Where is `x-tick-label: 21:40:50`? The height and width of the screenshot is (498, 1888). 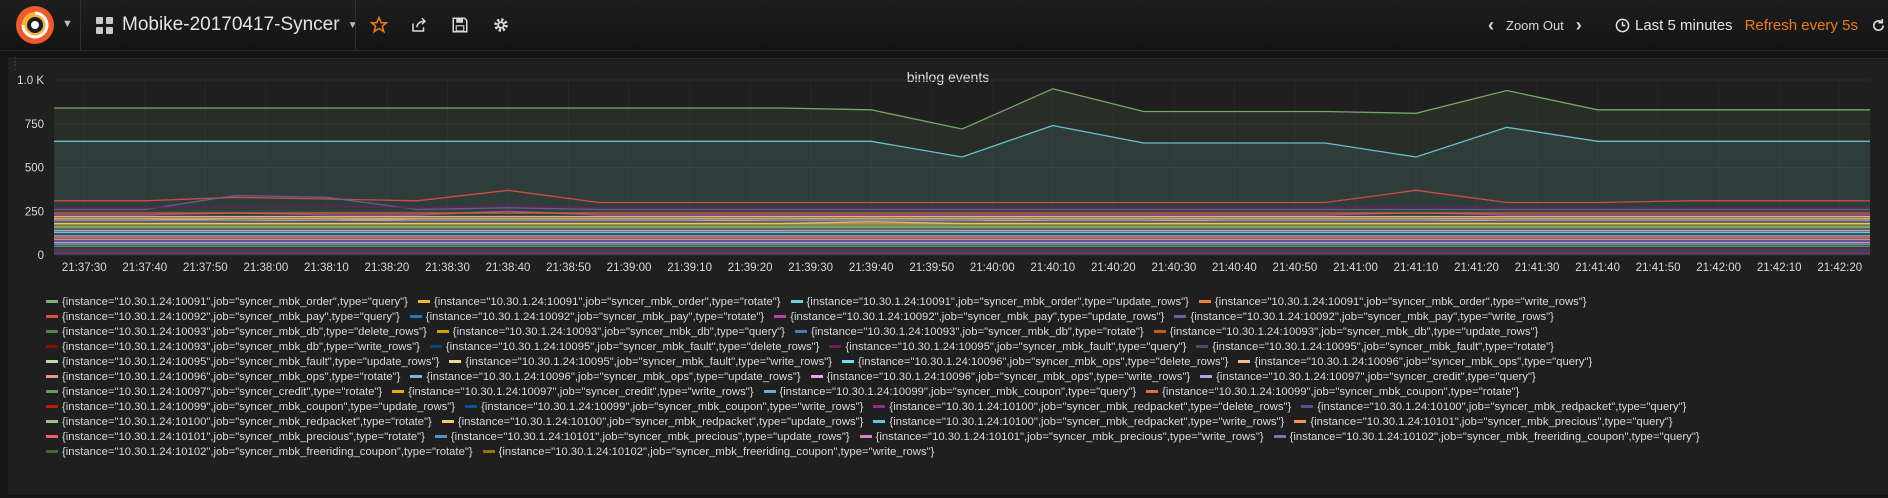
x-tick-label: 21:40:50 is located at coordinates (1295, 268).